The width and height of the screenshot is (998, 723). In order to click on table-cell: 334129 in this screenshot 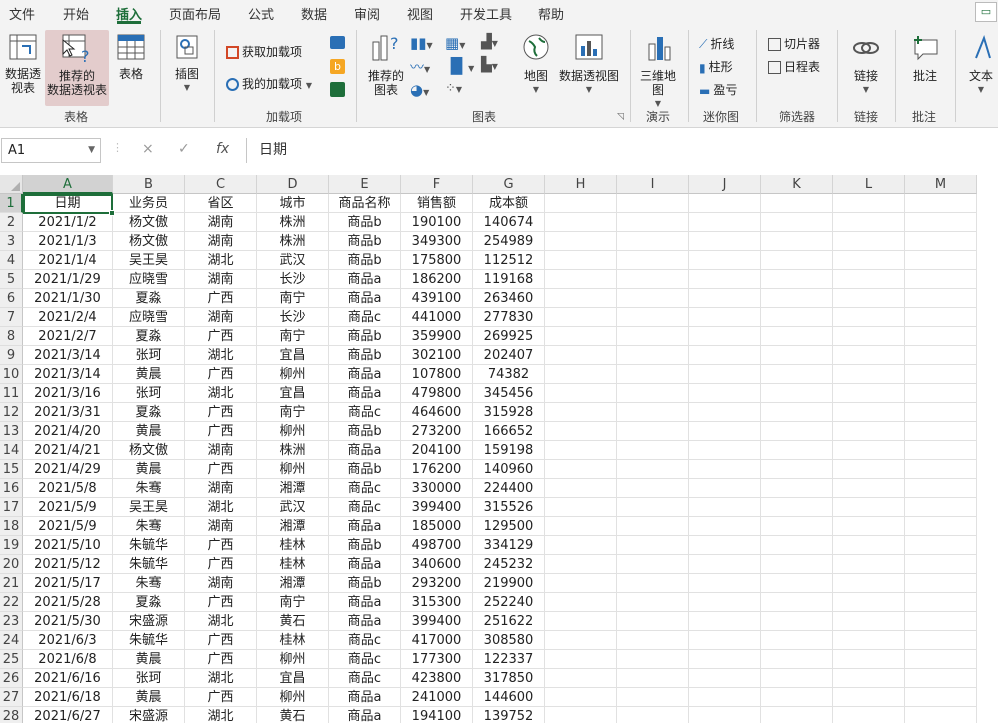, I will do `click(509, 545)`.